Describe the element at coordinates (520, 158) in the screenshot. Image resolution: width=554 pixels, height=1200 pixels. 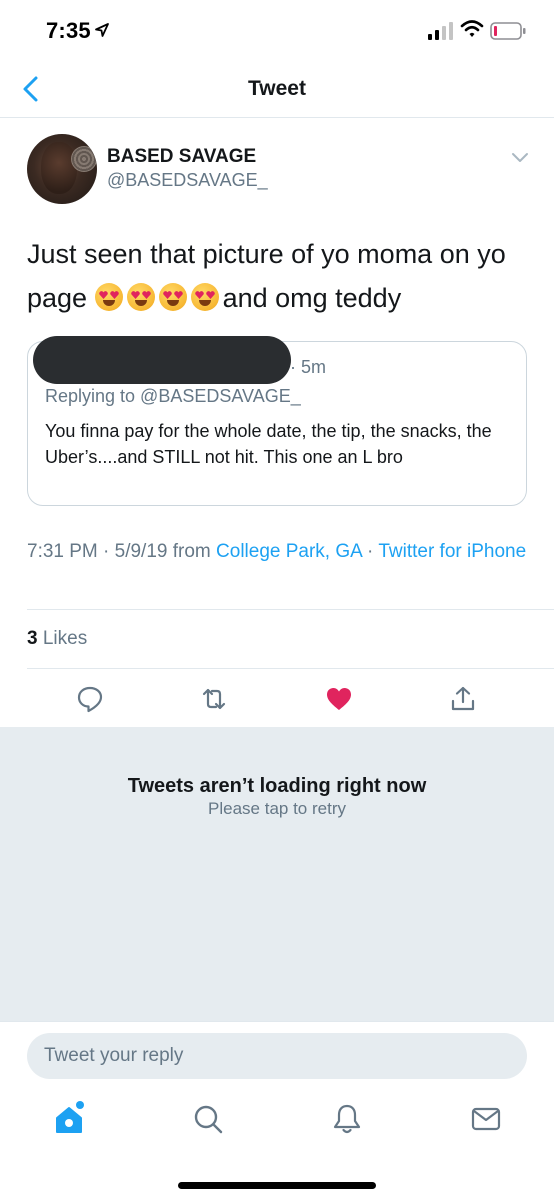
I see `chevron-down-icon` at that location.